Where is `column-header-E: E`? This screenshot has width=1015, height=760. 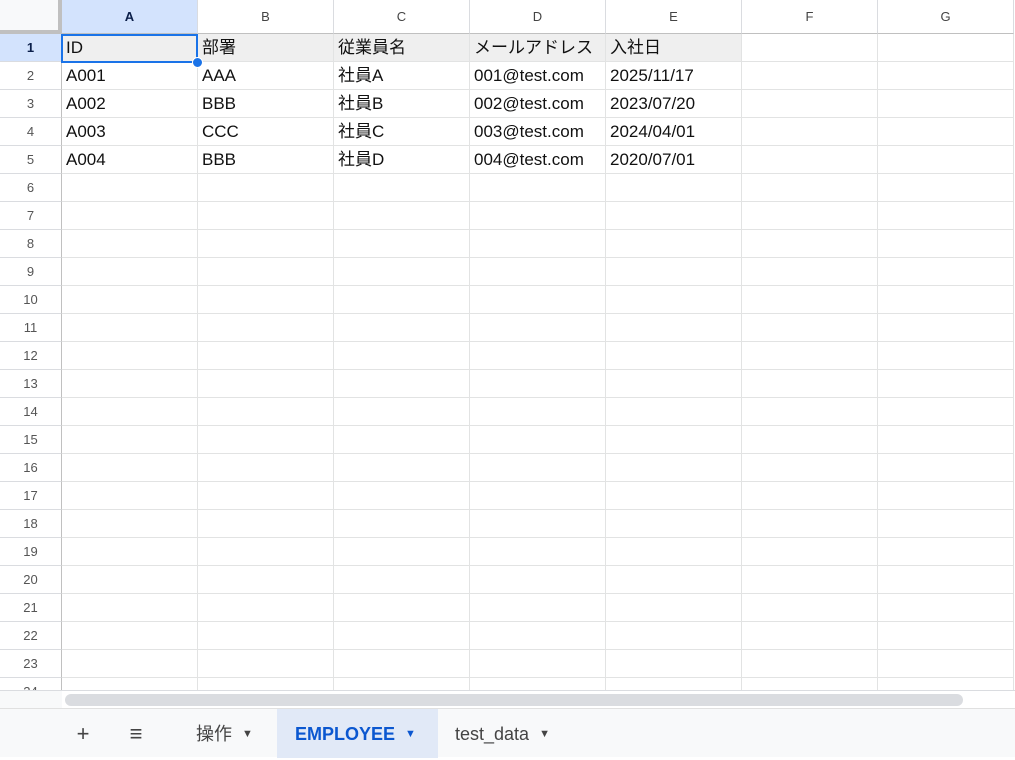 column-header-E: E is located at coordinates (674, 17).